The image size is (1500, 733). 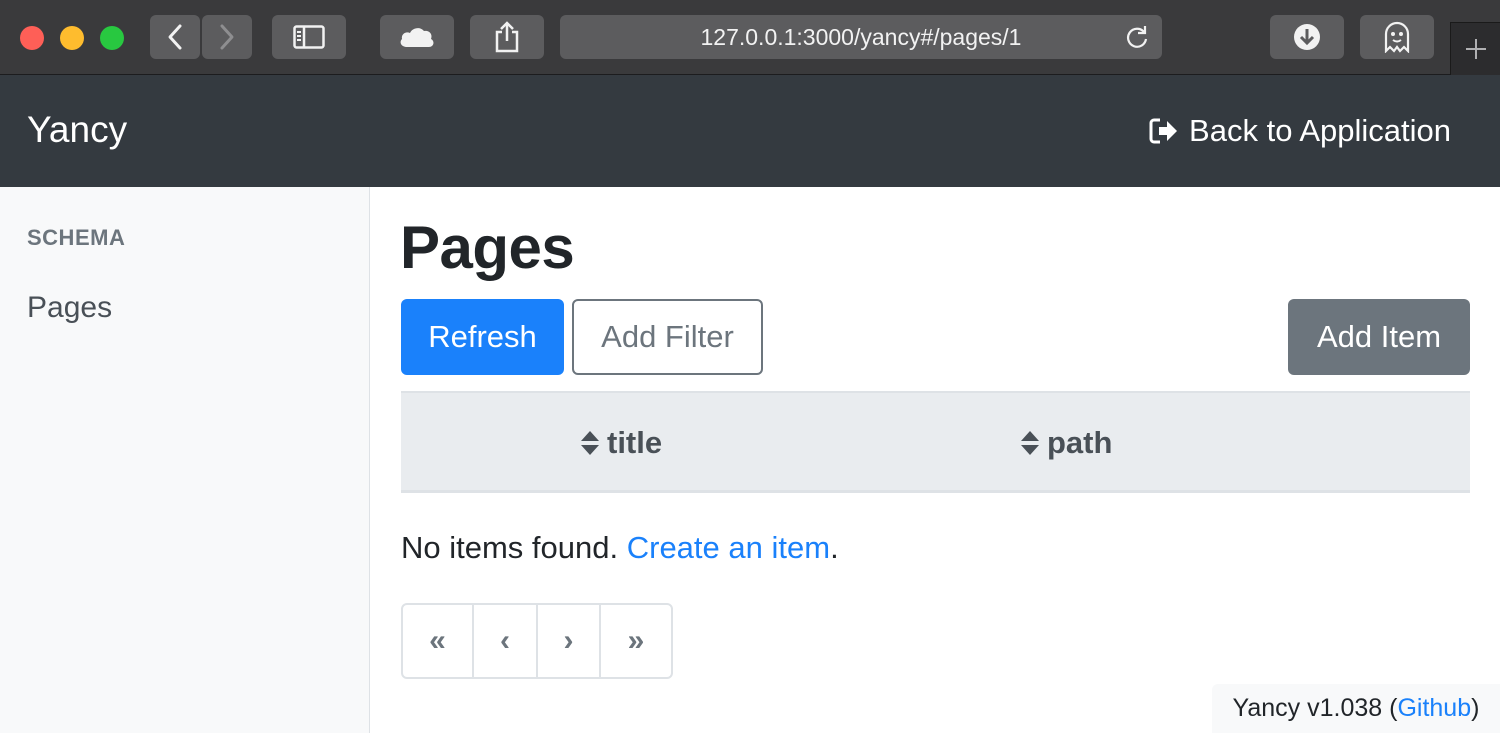 I want to click on icloud-tabs-button, so click(x=417, y=37).